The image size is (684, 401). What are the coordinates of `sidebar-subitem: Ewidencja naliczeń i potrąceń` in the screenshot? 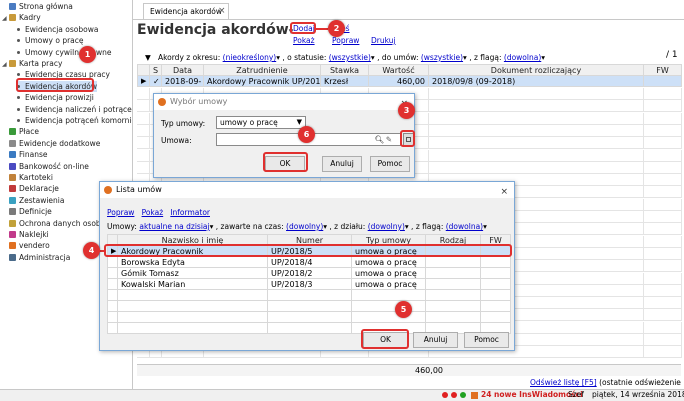 It's located at (75, 109).